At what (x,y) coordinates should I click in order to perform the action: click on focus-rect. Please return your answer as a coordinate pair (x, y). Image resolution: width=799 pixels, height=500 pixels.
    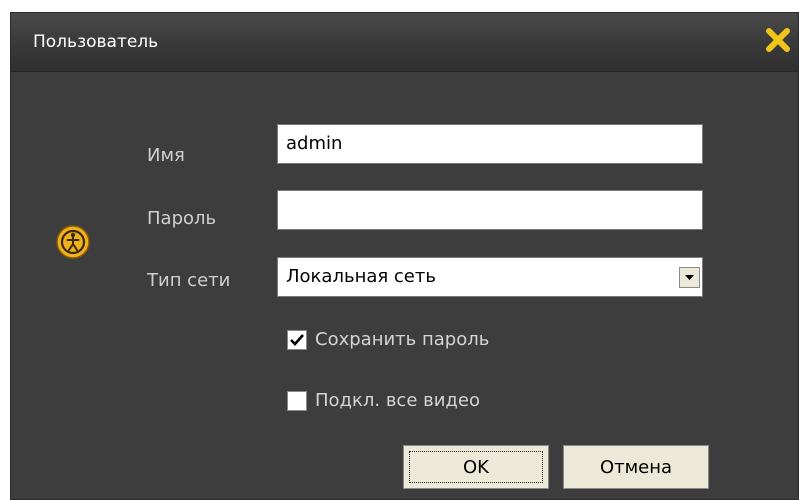
    Looking at the image, I should click on (476, 467).